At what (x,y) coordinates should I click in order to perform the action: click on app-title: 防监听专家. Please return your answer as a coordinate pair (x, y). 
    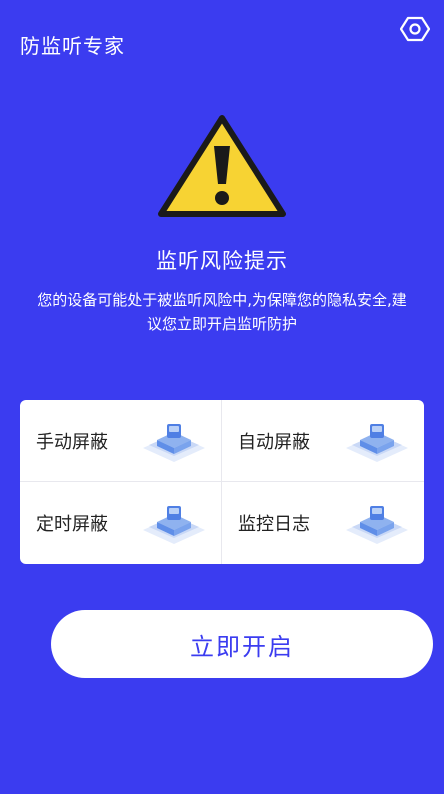
    Looking at the image, I should click on (72, 46).